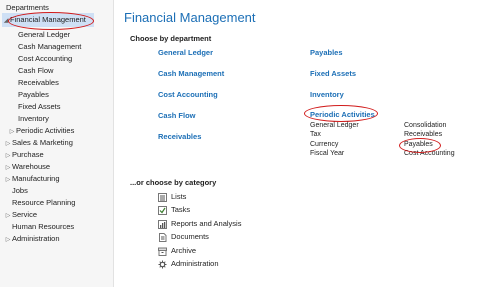  What do you see at coordinates (39, 203) in the screenshot?
I see `sidebar-item-resource-planning: Resource Planning` at bounding box center [39, 203].